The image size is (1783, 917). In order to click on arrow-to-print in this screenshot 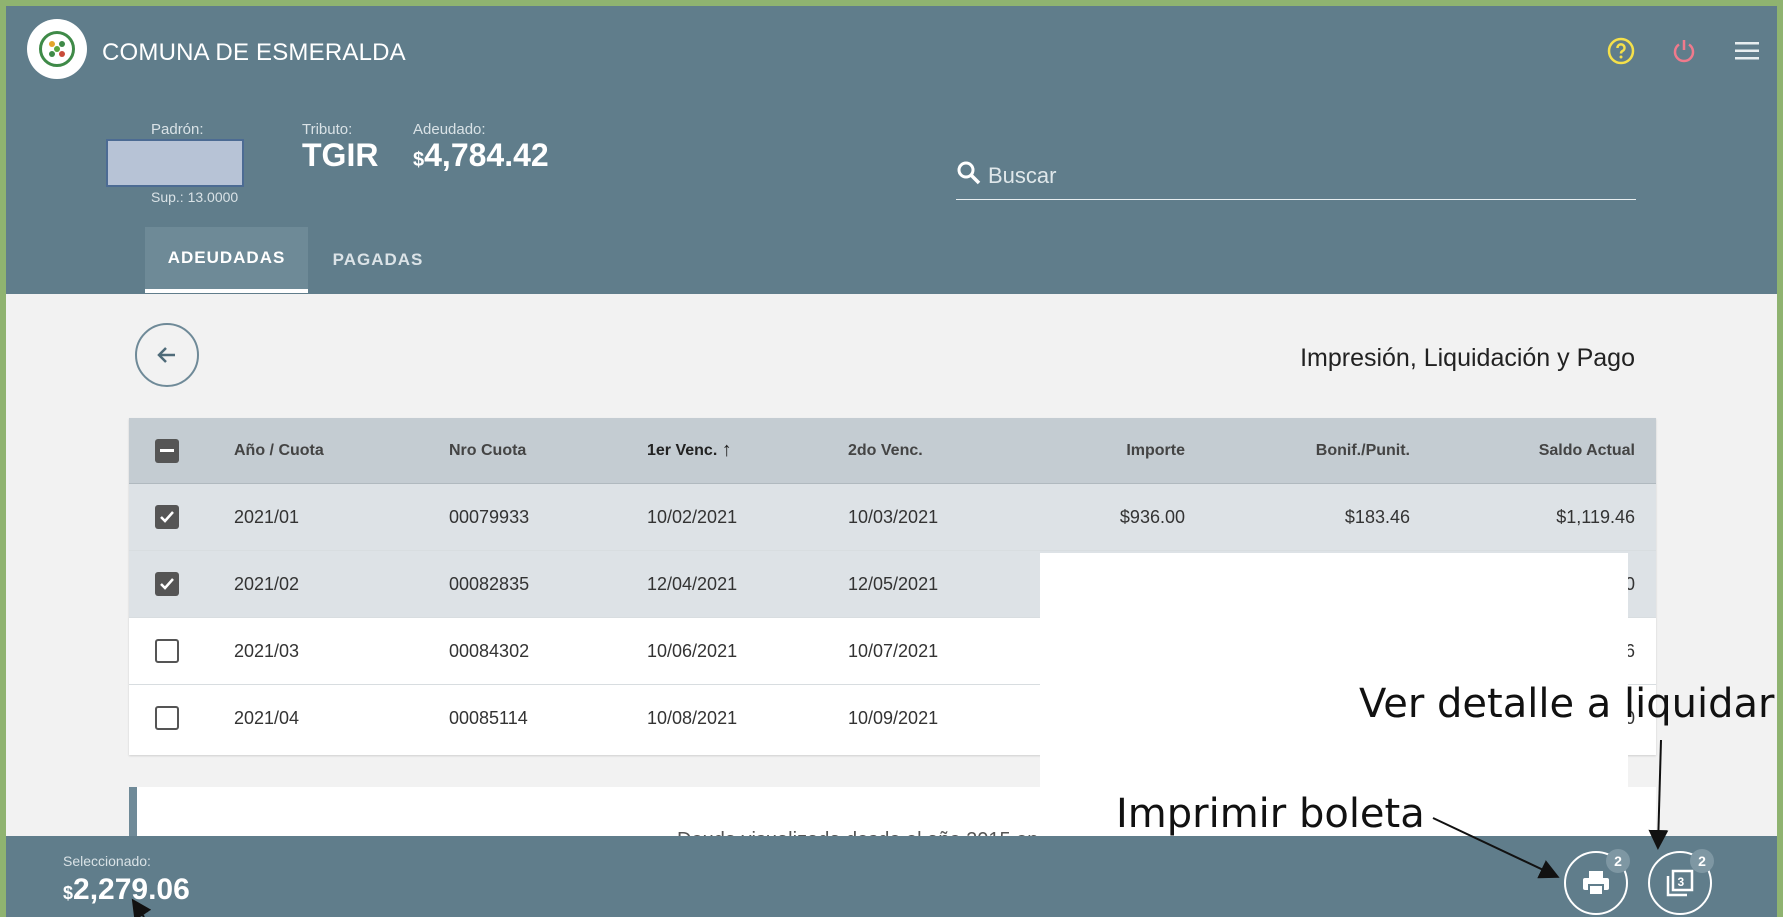, I will do `click(1496, 848)`.